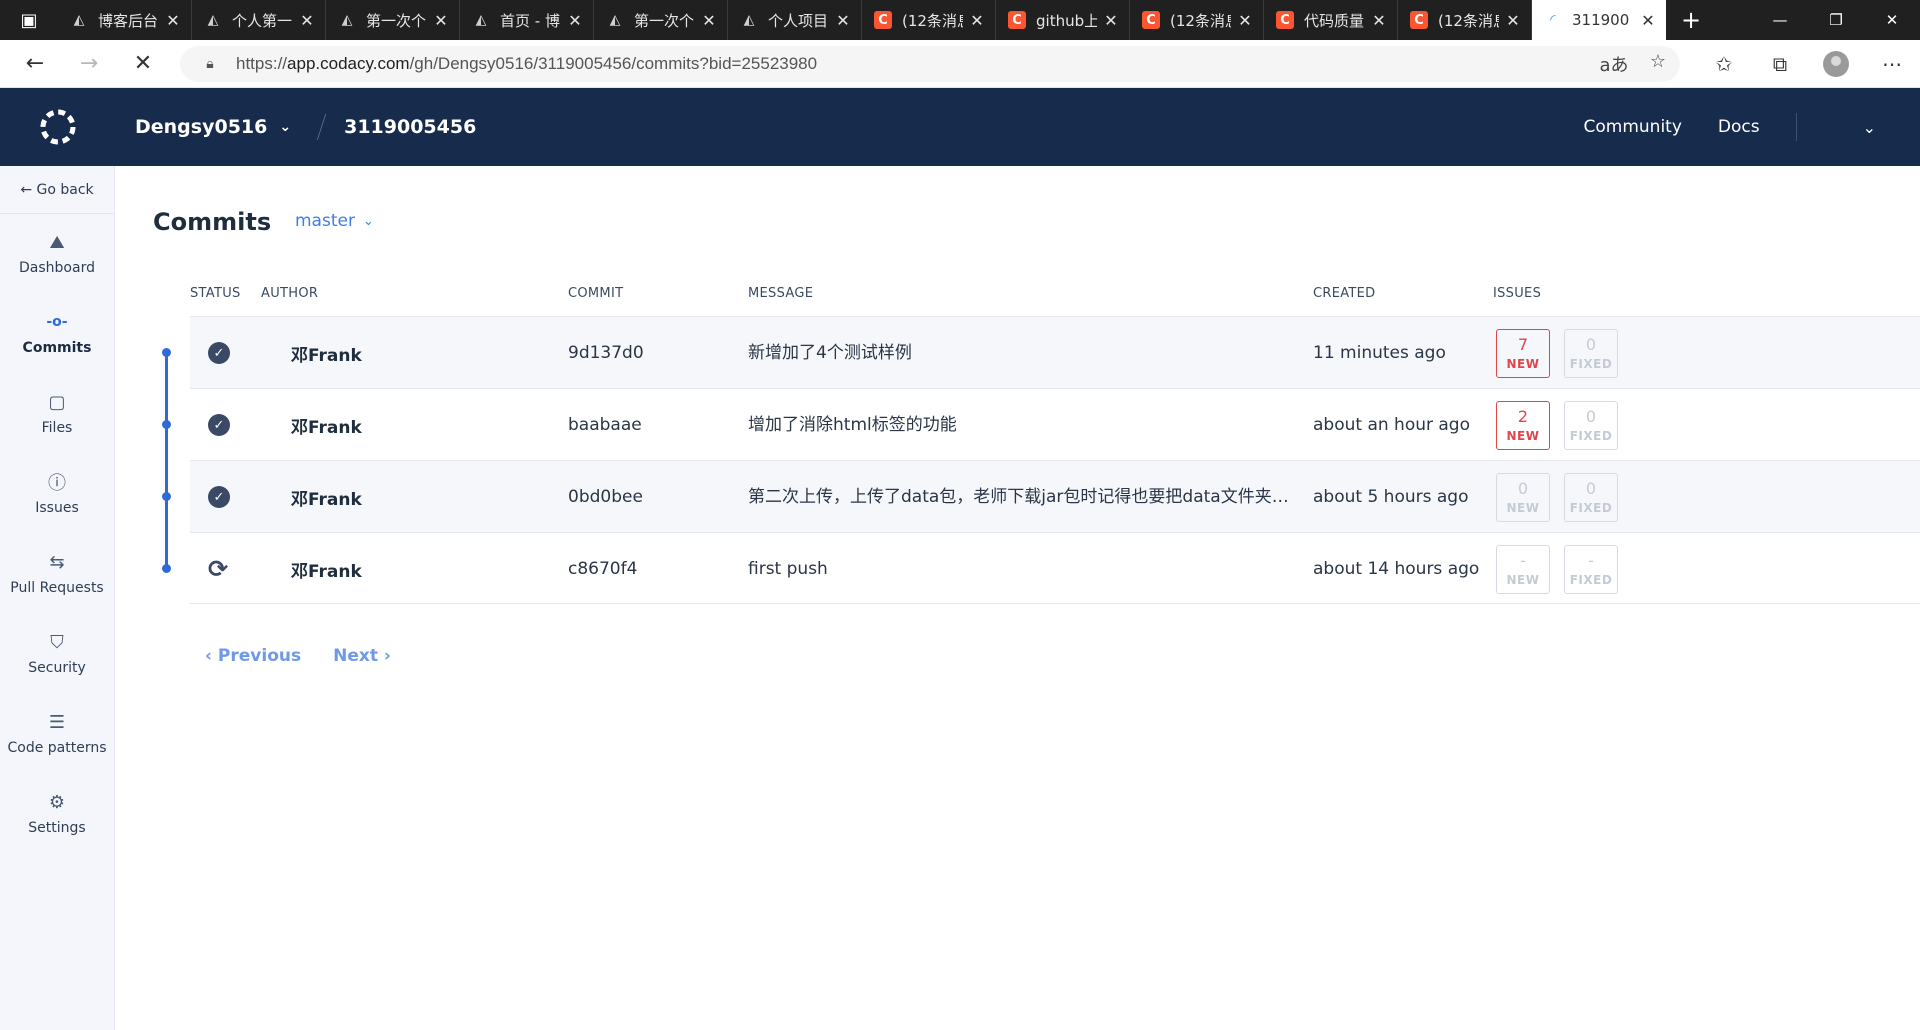 The height and width of the screenshot is (1030, 1920). What do you see at coordinates (781, 293) in the screenshot?
I see `column-message: MESSAGE` at bounding box center [781, 293].